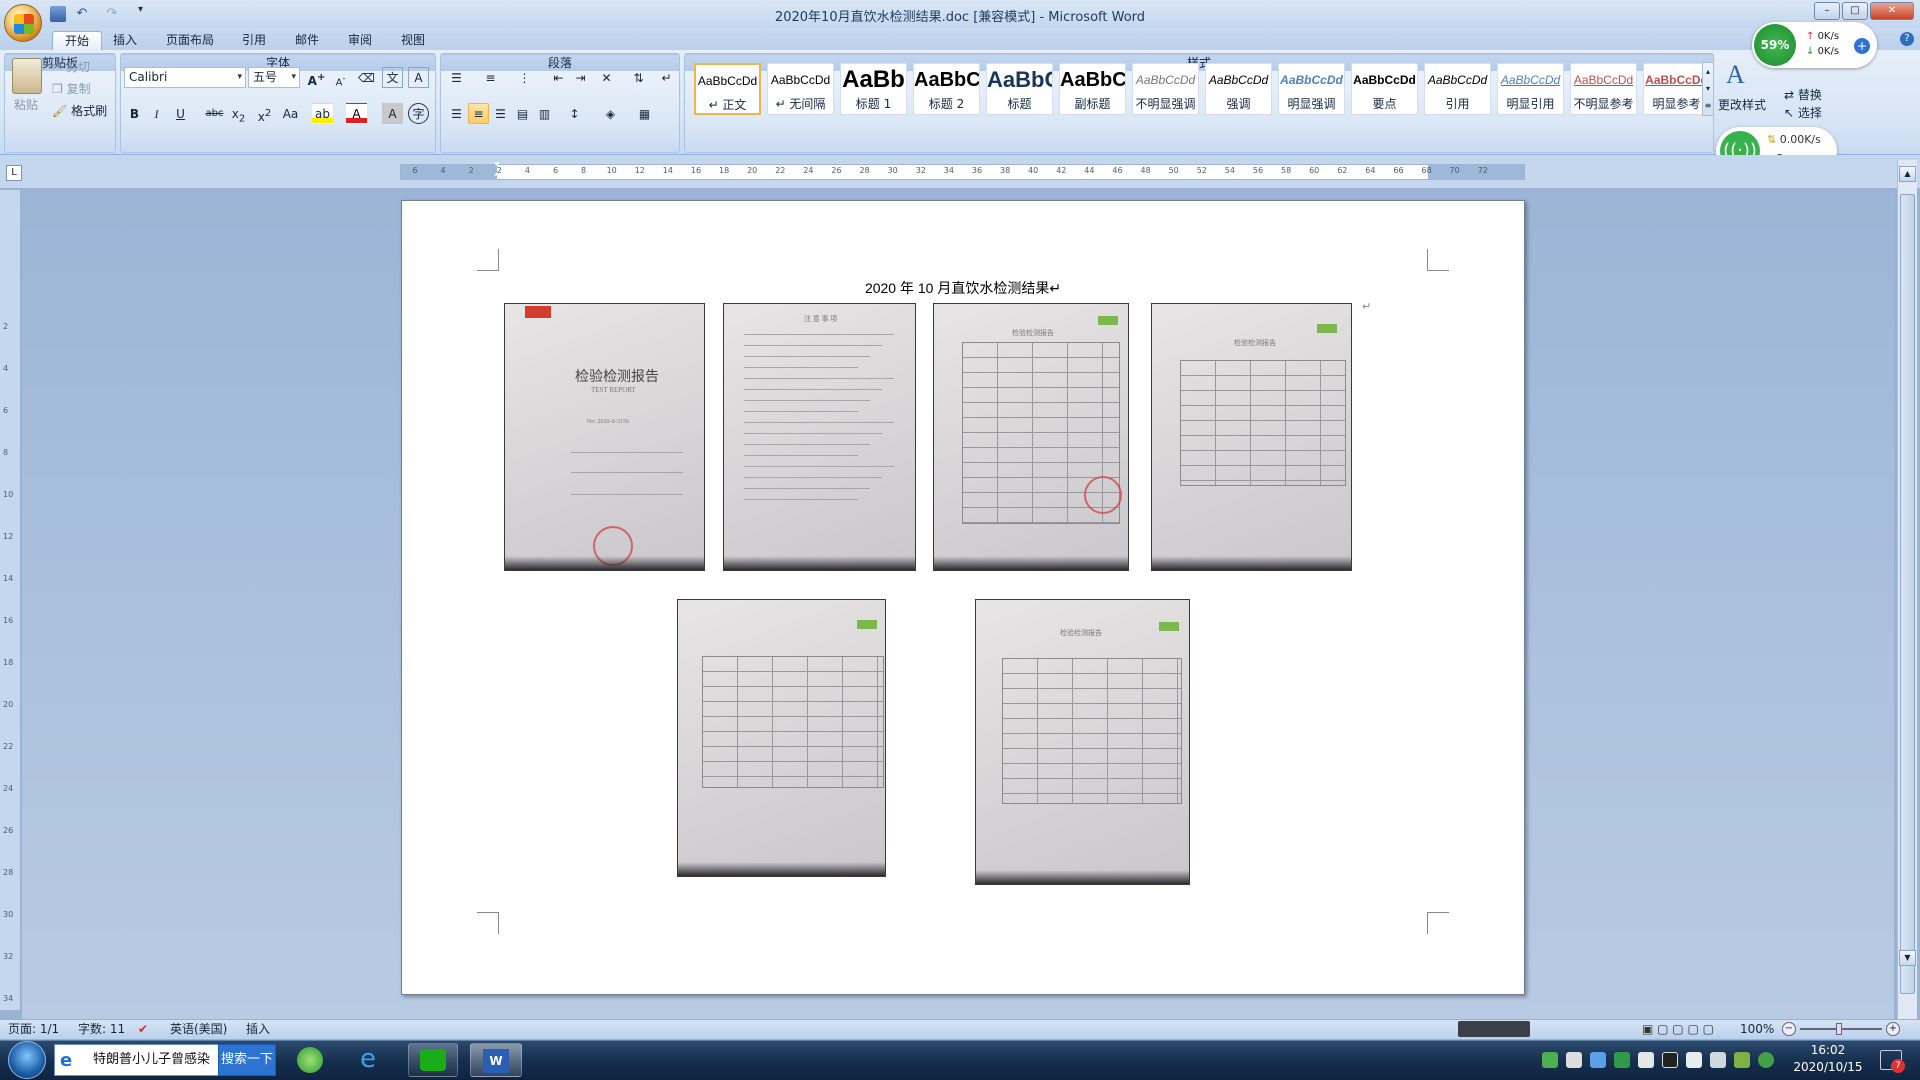 Image resolution: width=1920 pixels, height=1080 pixels. I want to click on tab-insert: 插入, so click(125, 40).